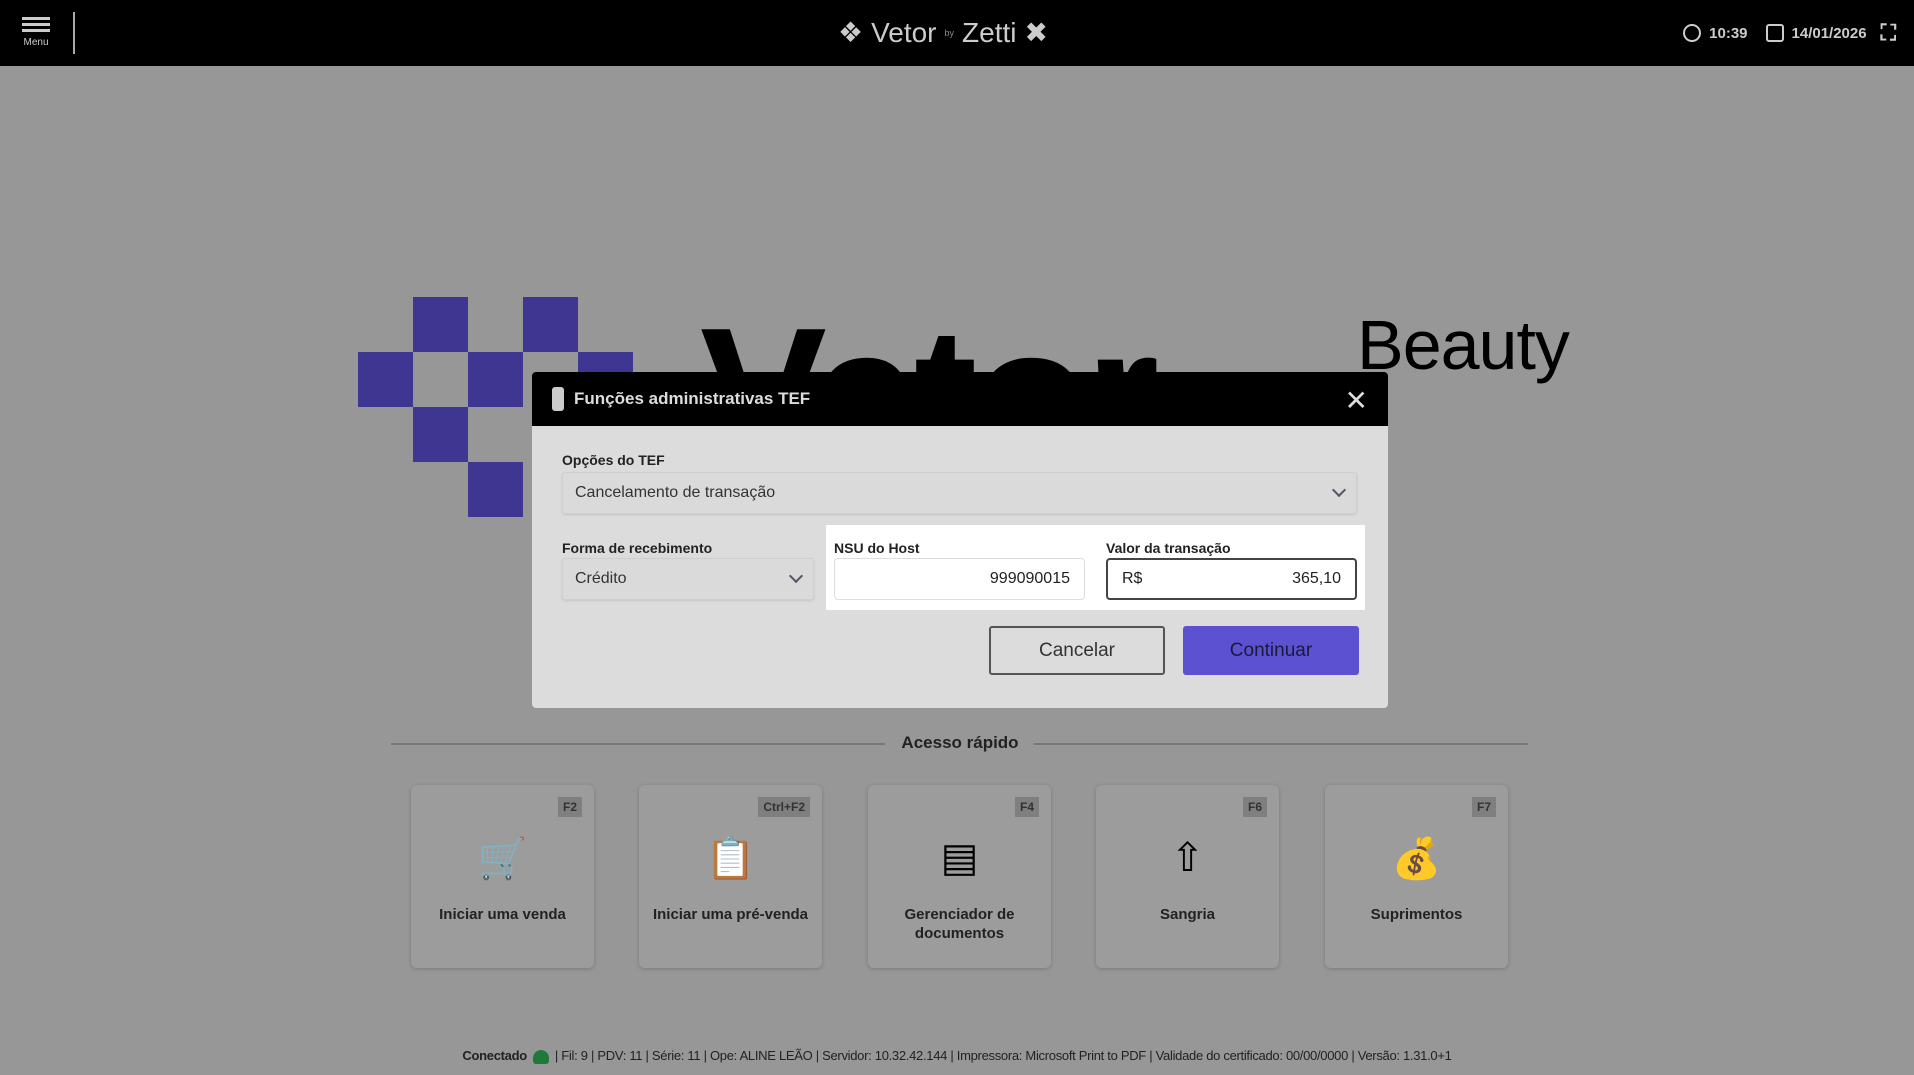 The image size is (1914, 1075). I want to click on card-label: Iniciar uma venda, so click(502, 914).